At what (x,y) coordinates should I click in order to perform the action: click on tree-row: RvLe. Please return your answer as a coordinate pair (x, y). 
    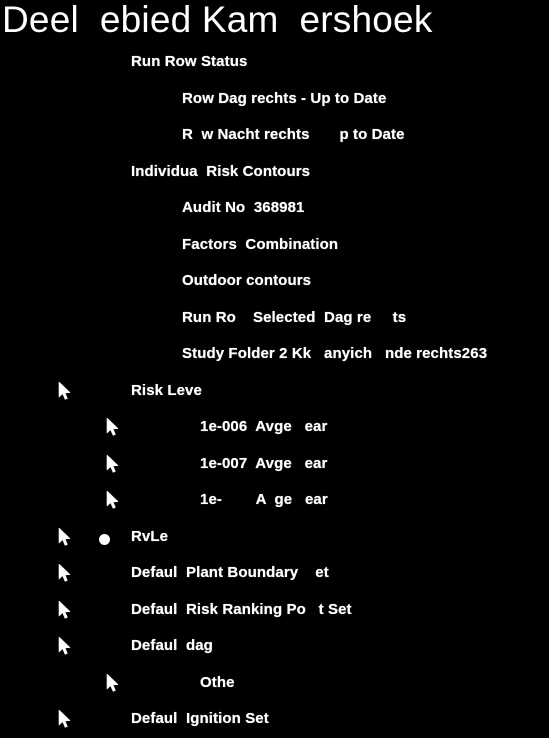
    Looking at the image, I should click on (274, 537).